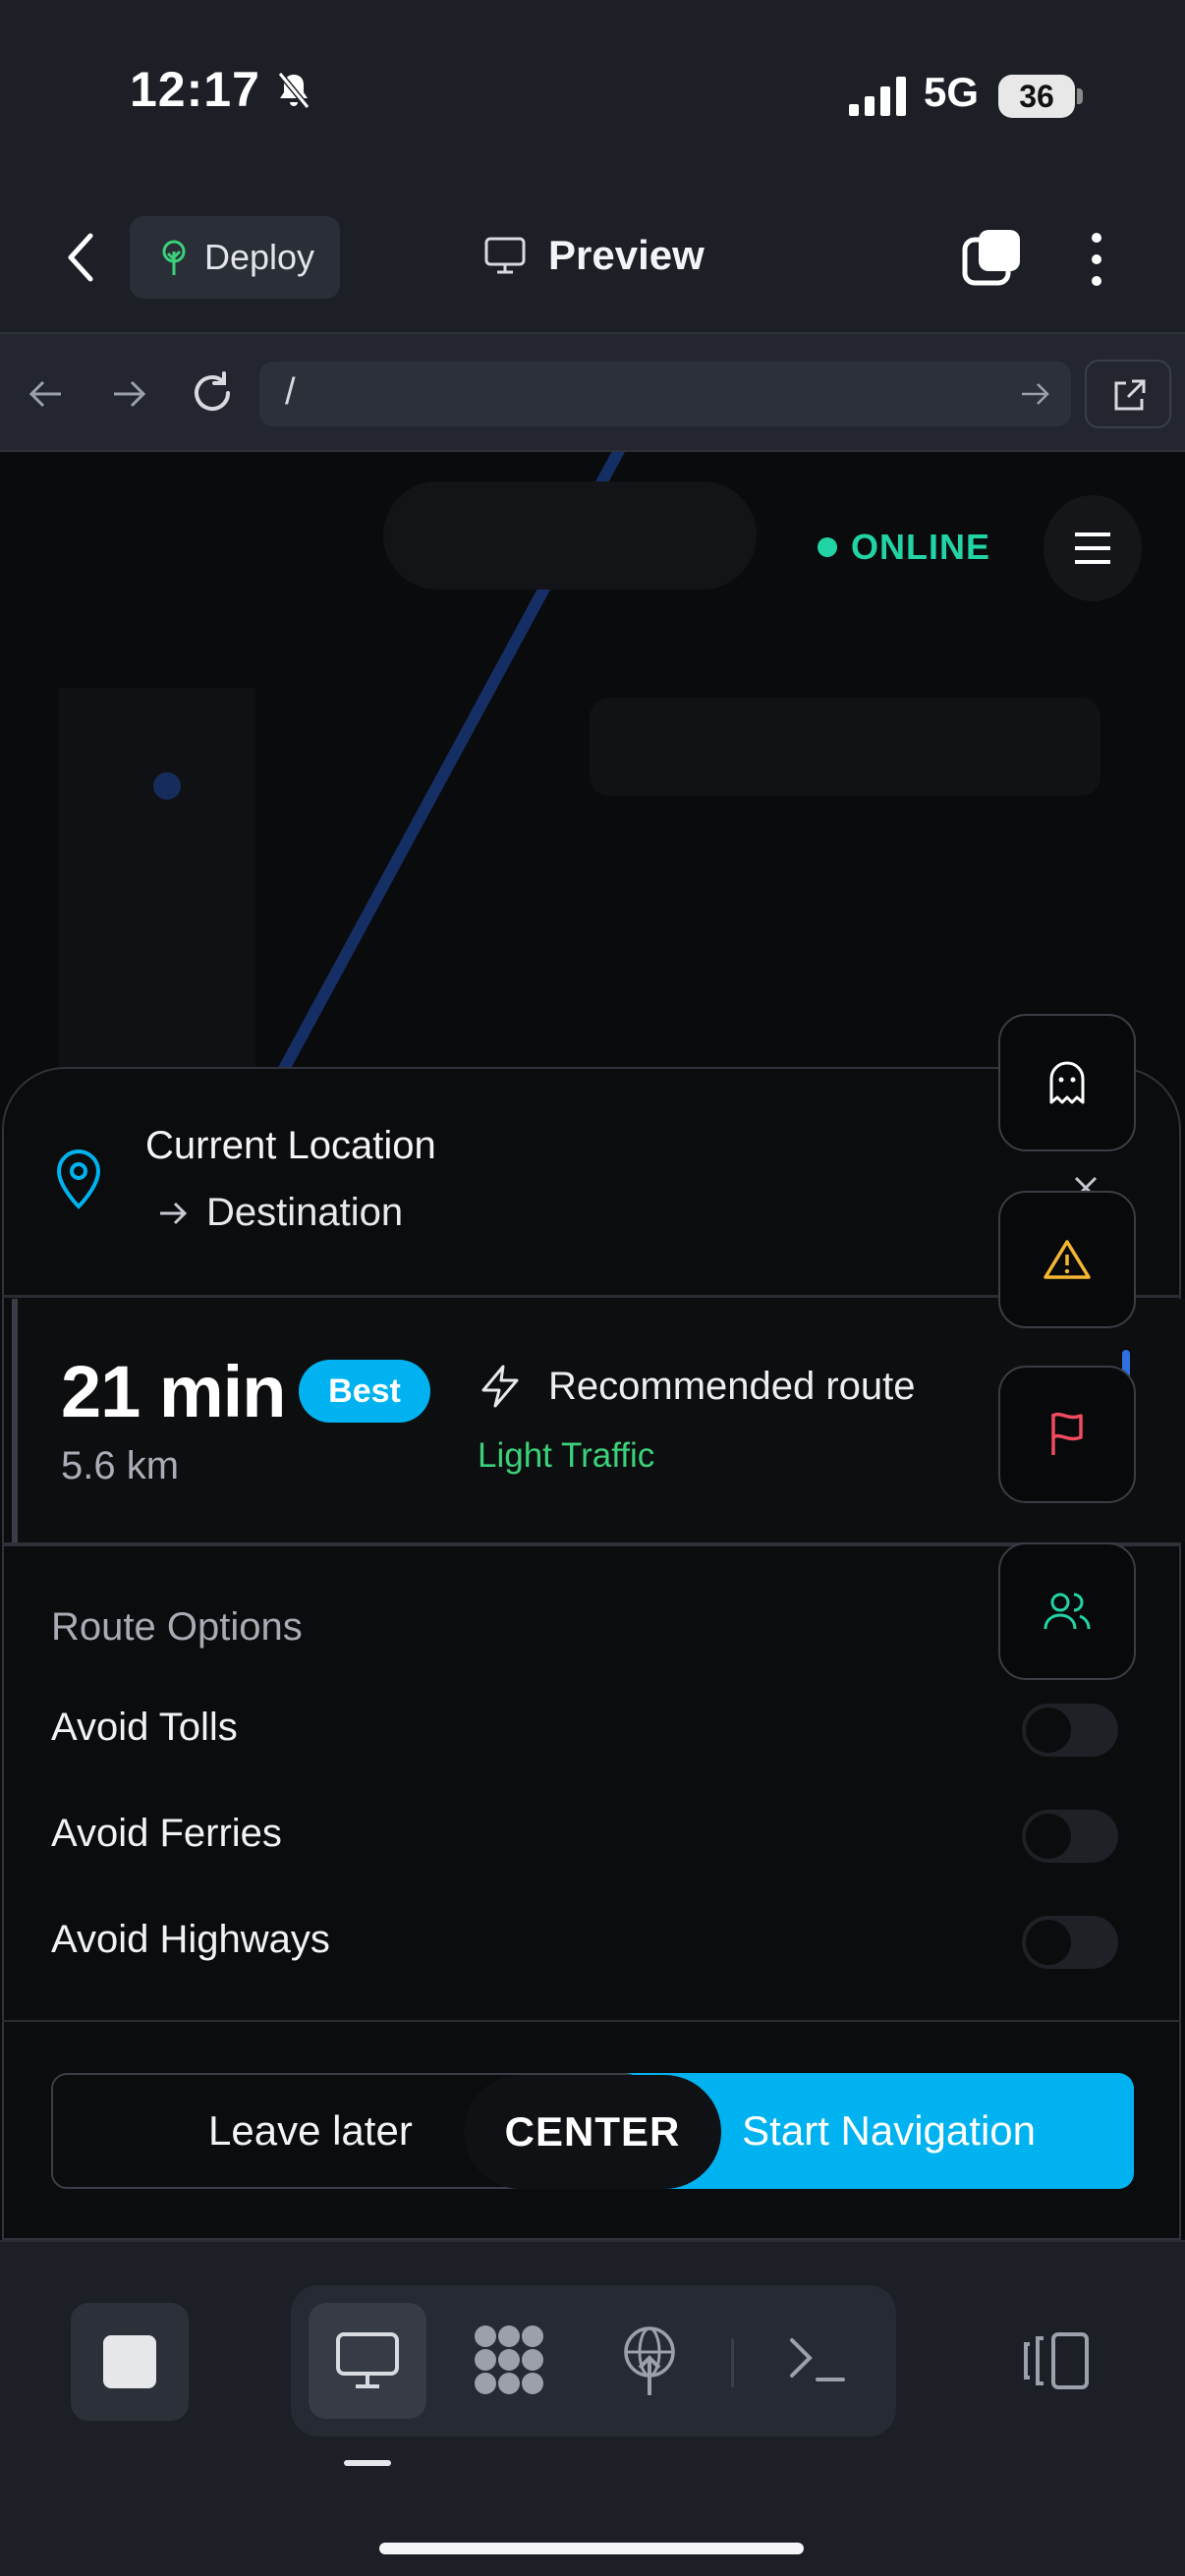 The width and height of the screenshot is (1185, 2576). I want to click on avoid-highways-toggle, so click(1070, 1942).